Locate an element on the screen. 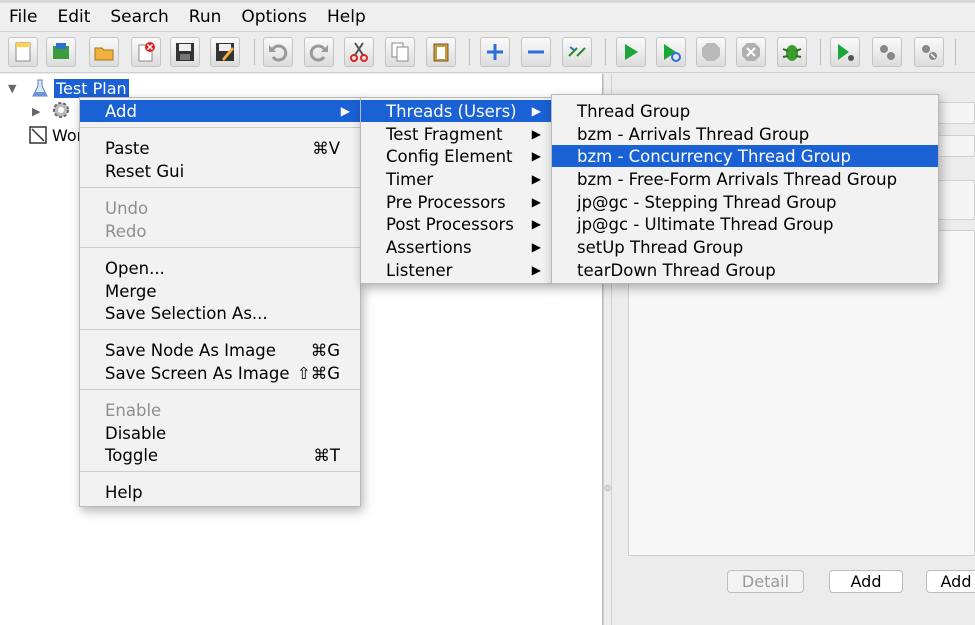 Image resolution: width=975 pixels, height=625 pixels. menu-item-add: Add ▶ is located at coordinates (220, 111).